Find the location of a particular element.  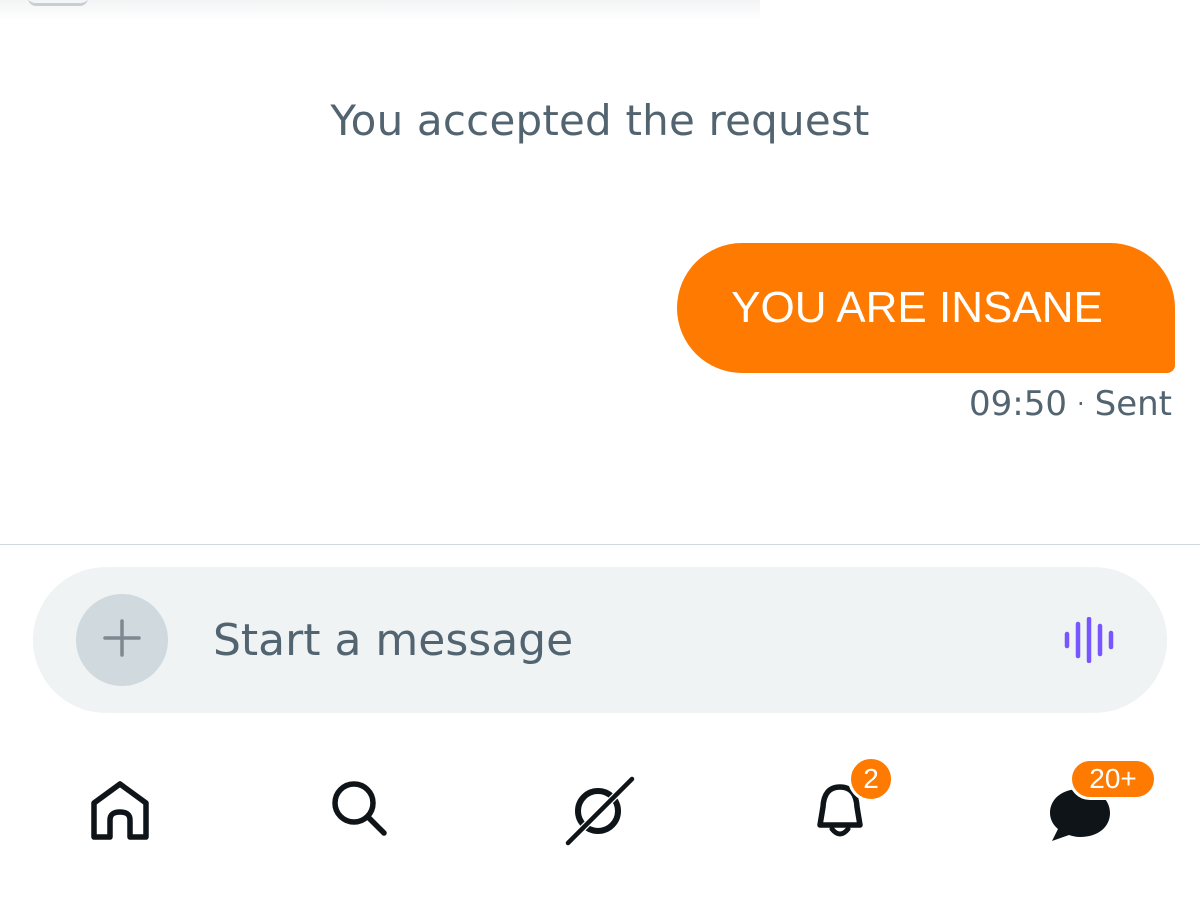

tab-search is located at coordinates (360, 807).